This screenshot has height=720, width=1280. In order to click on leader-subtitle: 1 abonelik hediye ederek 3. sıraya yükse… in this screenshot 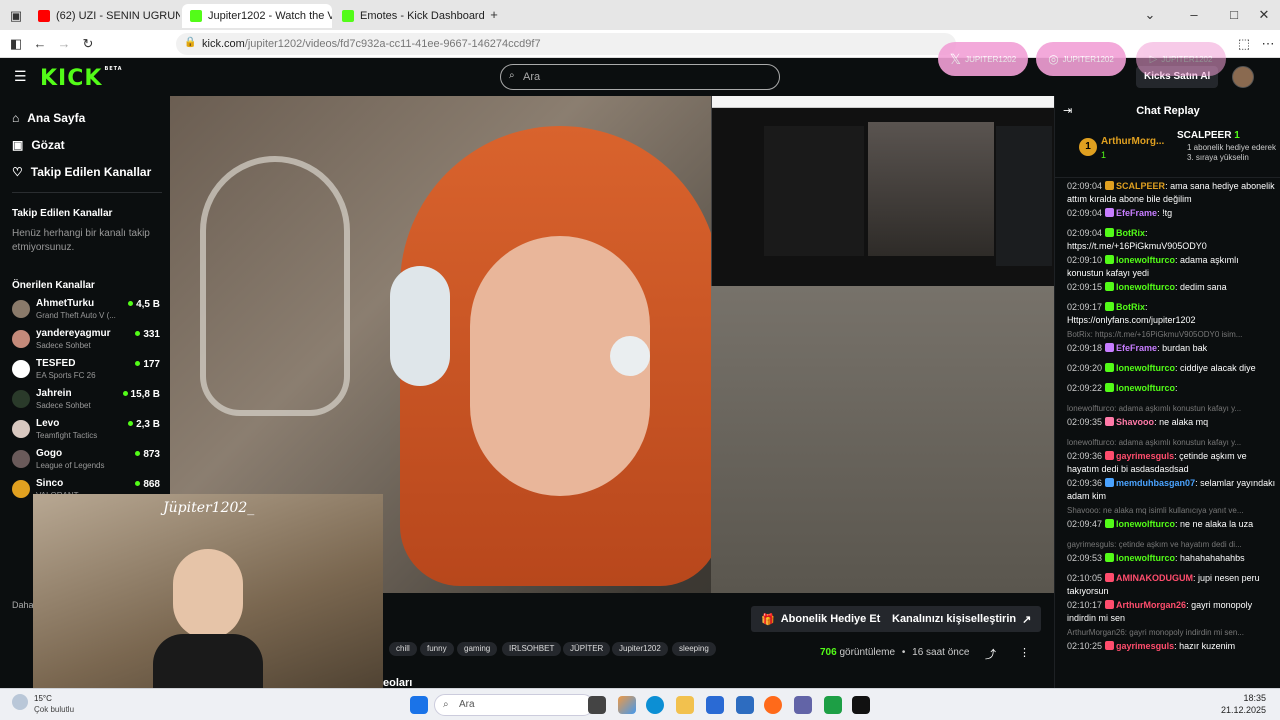, I will do `click(1231, 152)`.